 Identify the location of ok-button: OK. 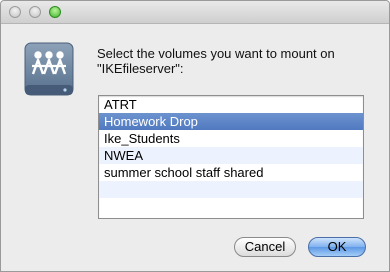
(337, 247).